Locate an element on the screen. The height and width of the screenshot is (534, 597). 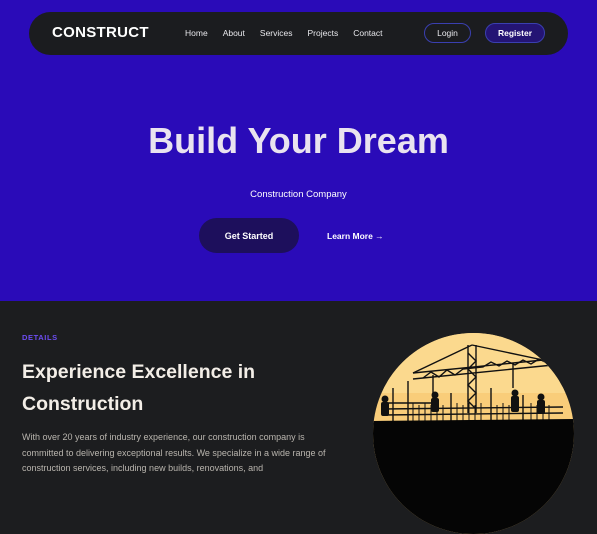
nav-links: Home About Services Projects Contact is located at coordinates (291, 33).